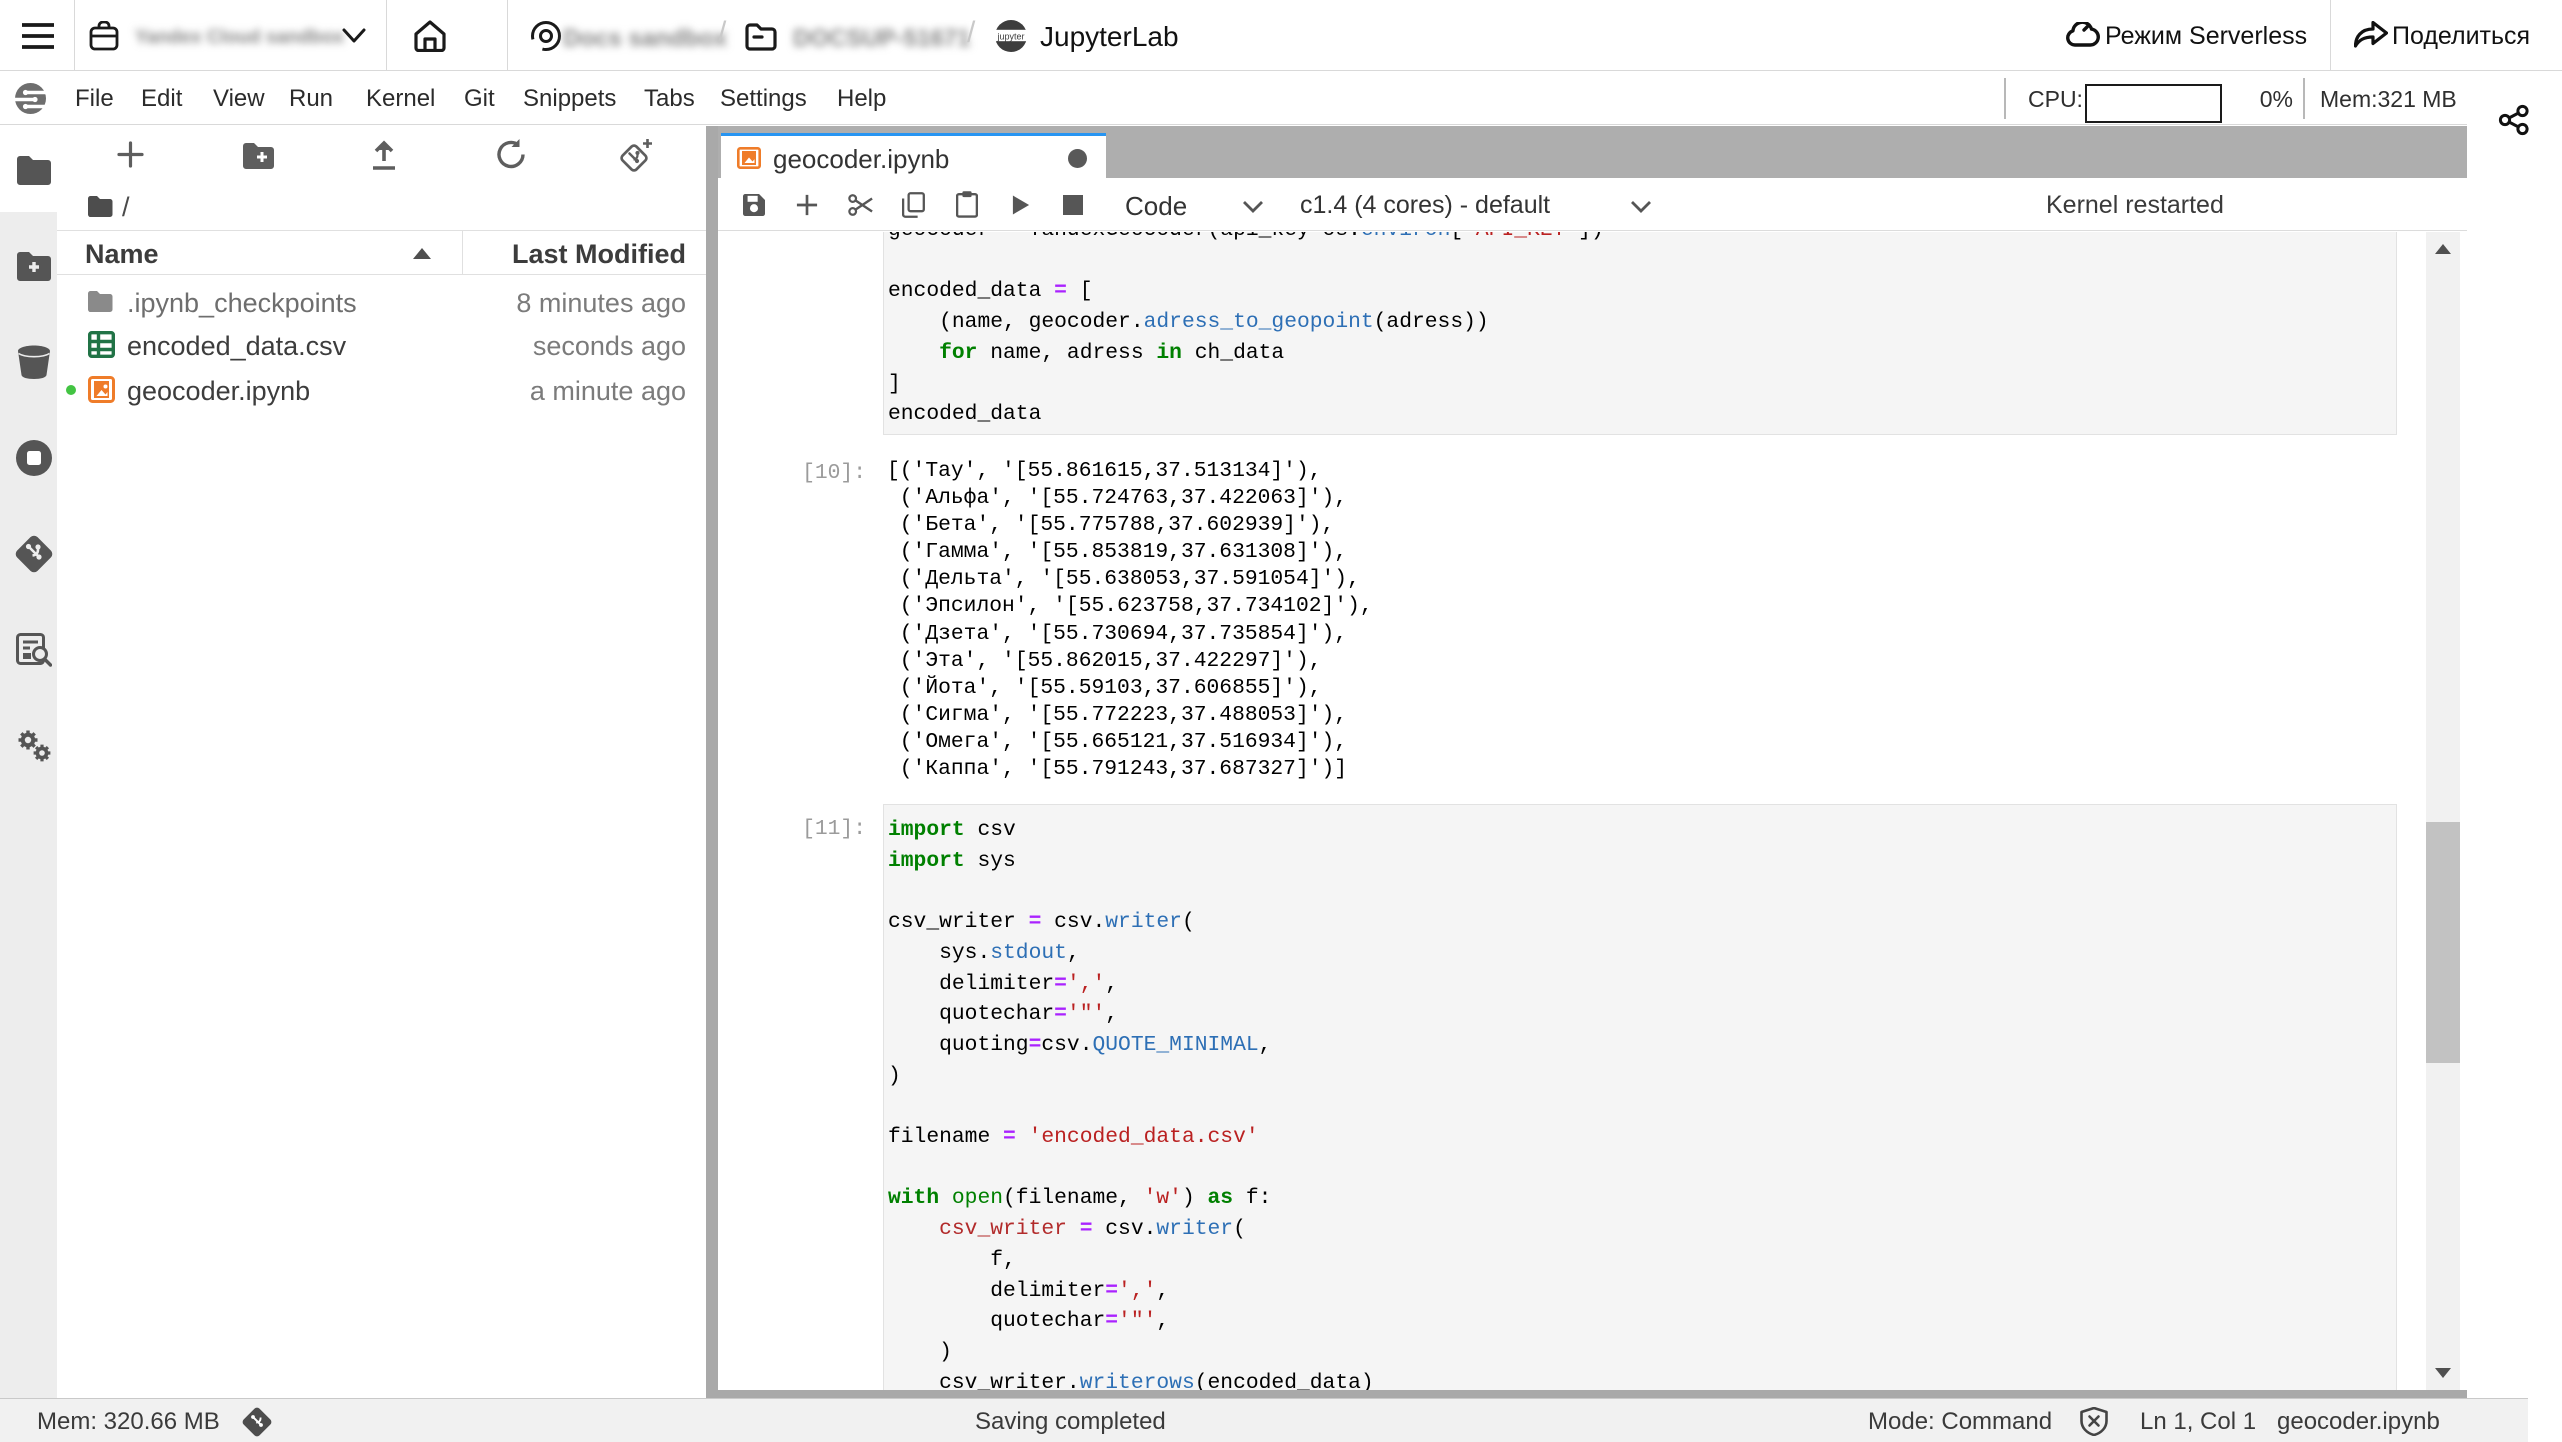 The image size is (2562, 1442). What do you see at coordinates (1010, 37) in the screenshot?
I see `svg-text: jupyter` at bounding box center [1010, 37].